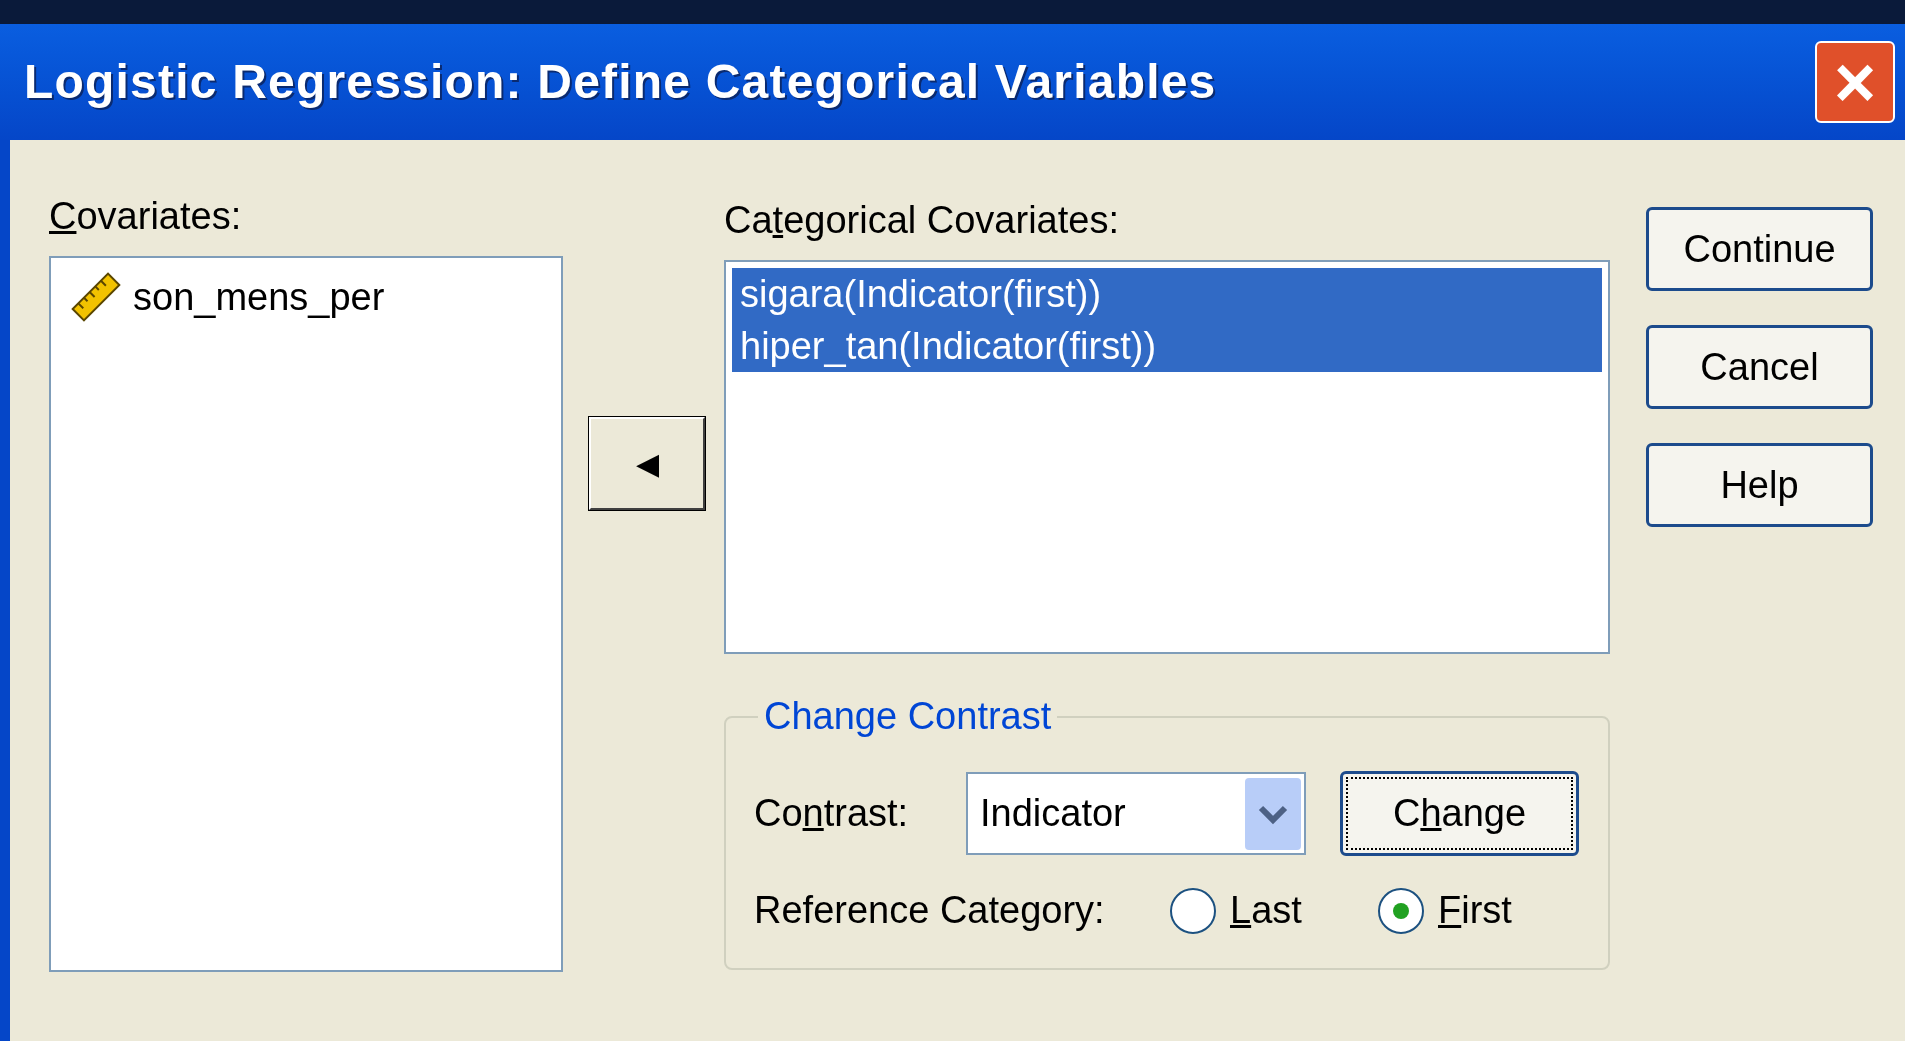 This screenshot has width=1905, height=1041. Describe the element at coordinates (1759, 367) in the screenshot. I see `cancel-button: Cancel` at that location.